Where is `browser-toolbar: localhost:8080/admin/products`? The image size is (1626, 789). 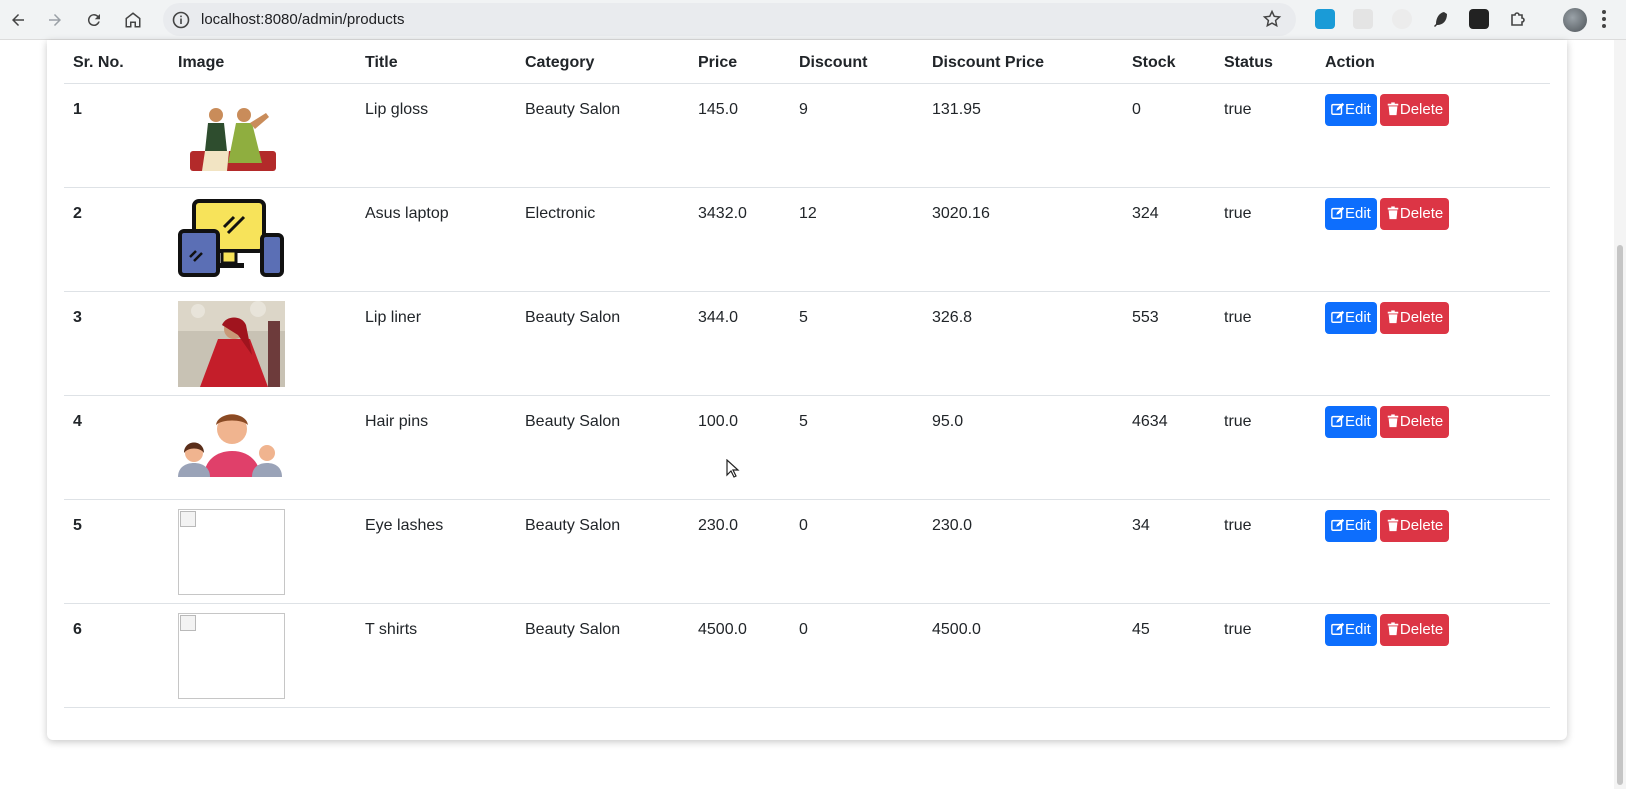 browser-toolbar: localhost:8080/admin/products is located at coordinates (813, 20).